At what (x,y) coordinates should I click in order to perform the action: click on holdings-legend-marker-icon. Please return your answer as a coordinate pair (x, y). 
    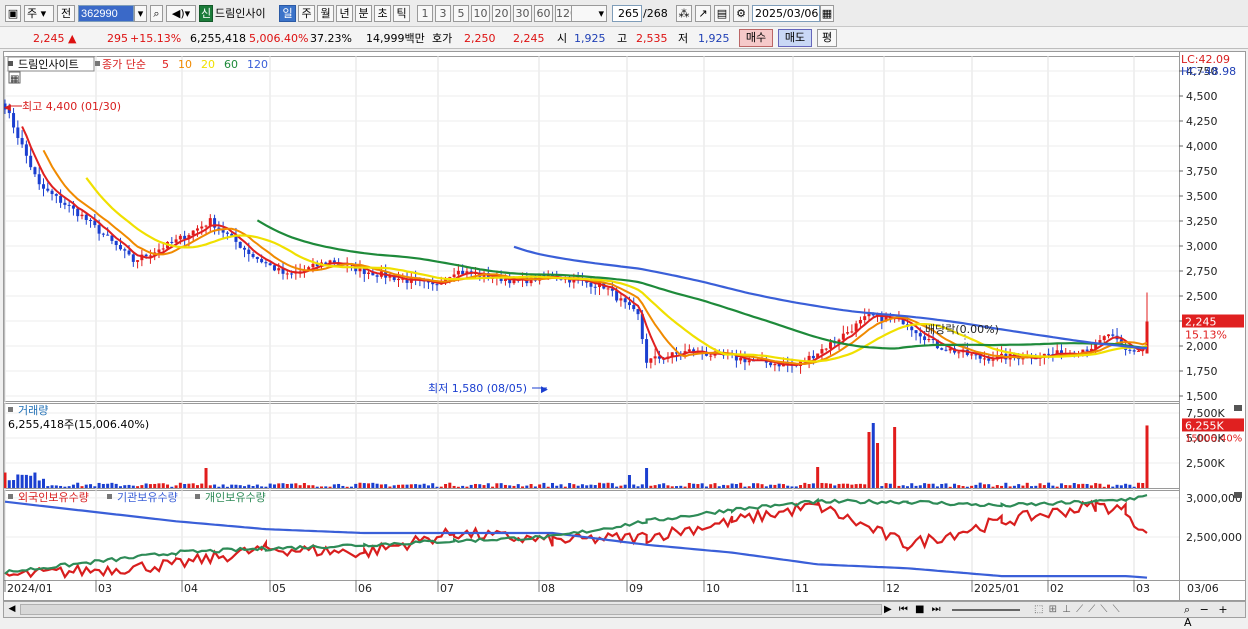
    Looking at the image, I should click on (109, 496).